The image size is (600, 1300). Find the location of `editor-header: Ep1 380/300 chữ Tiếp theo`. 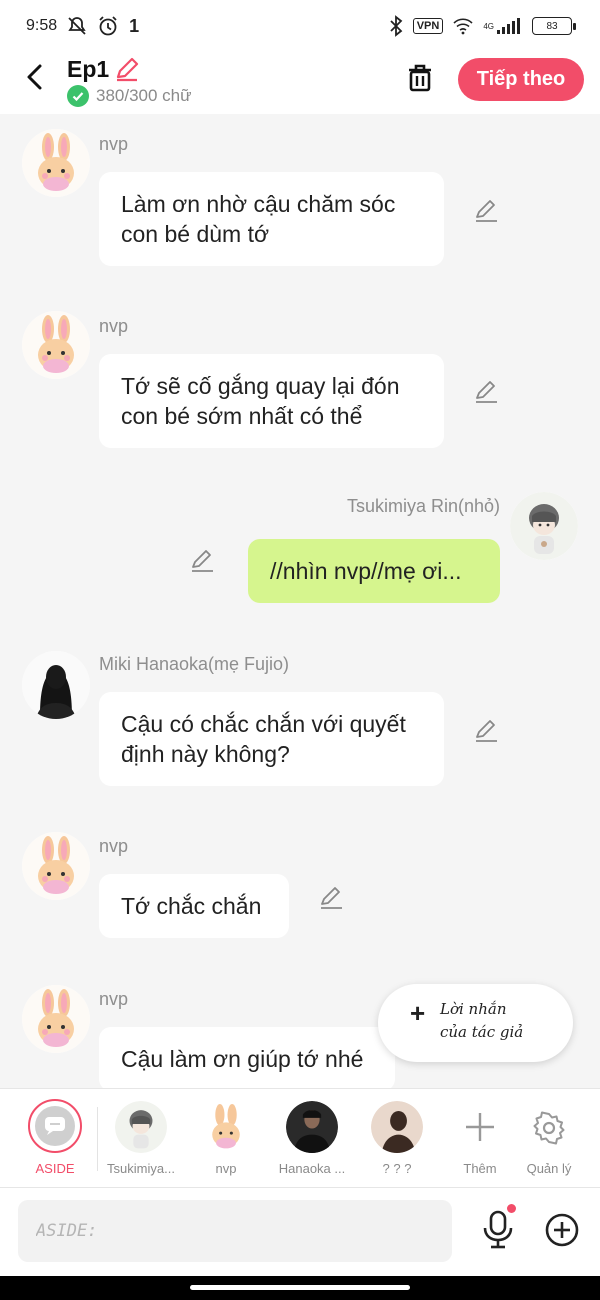

editor-header: Ep1 380/300 chữ Tiếp theo is located at coordinates (300, 83).